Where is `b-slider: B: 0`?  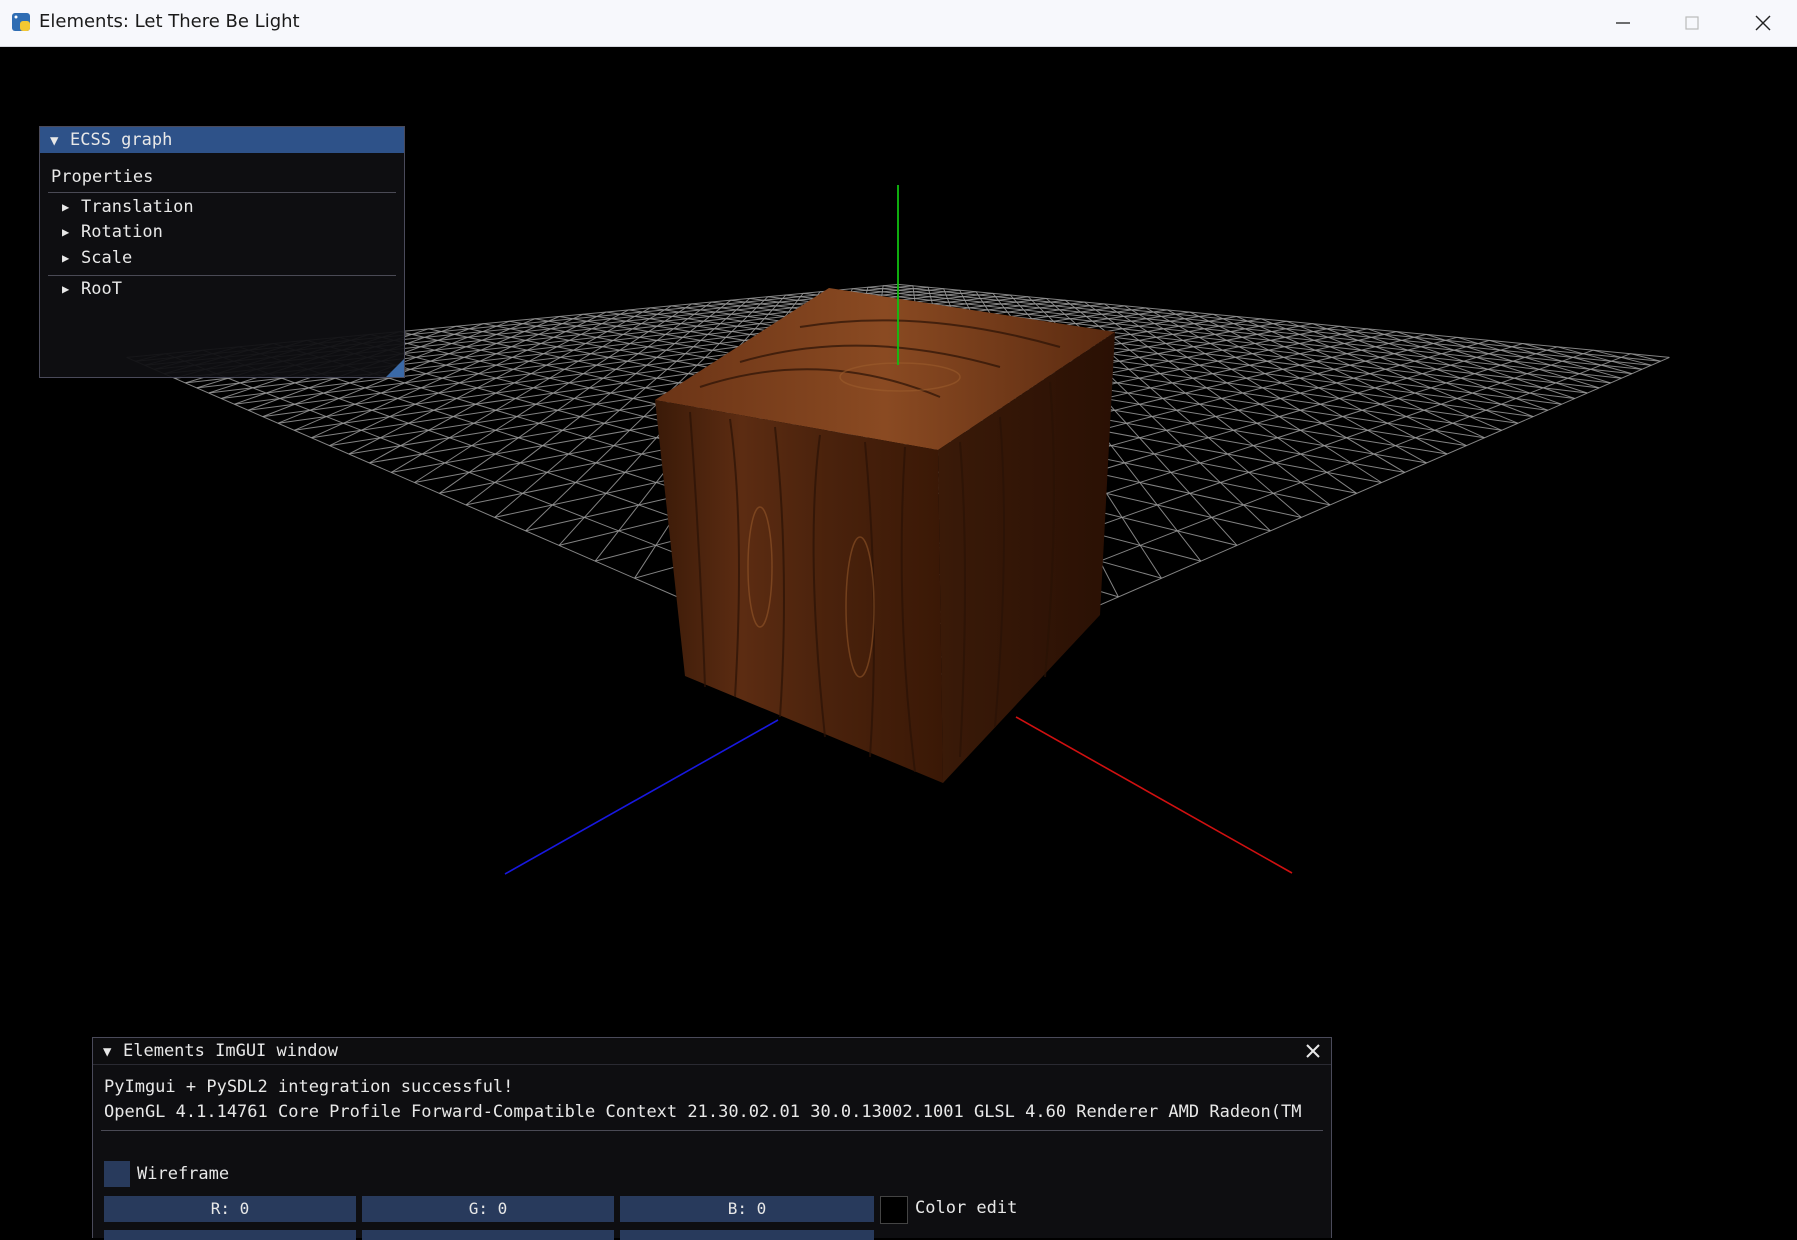 b-slider: B: 0 is located at coordinates (747, 1209).